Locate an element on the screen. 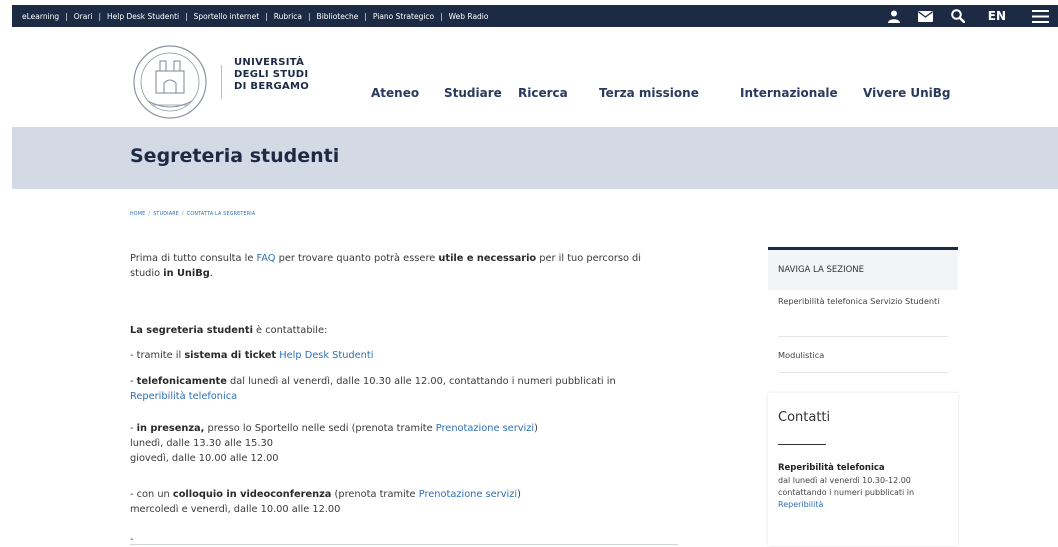 This screenshot has height=547, width=1058. bold-text: La segreteria studenti is located at coordinates (191, 330).